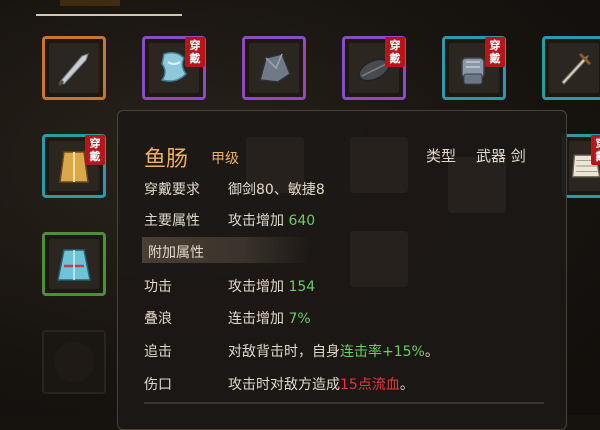 Image resolution: width=600 pixels, height=430 pixels. Describe the element at coordinates (158, 286) in the screenshot. I see `affix-label: 功击` at that location.